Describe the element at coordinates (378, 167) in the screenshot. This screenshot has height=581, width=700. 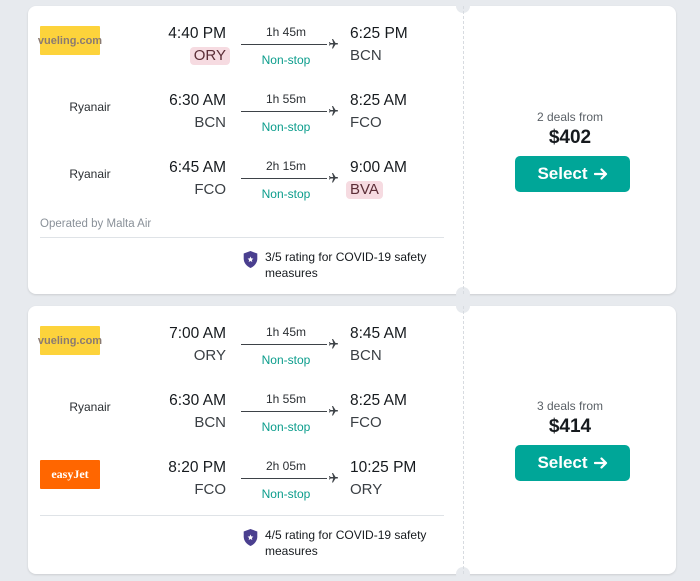
I see `arrival-time: 9:00 AM` at that location.